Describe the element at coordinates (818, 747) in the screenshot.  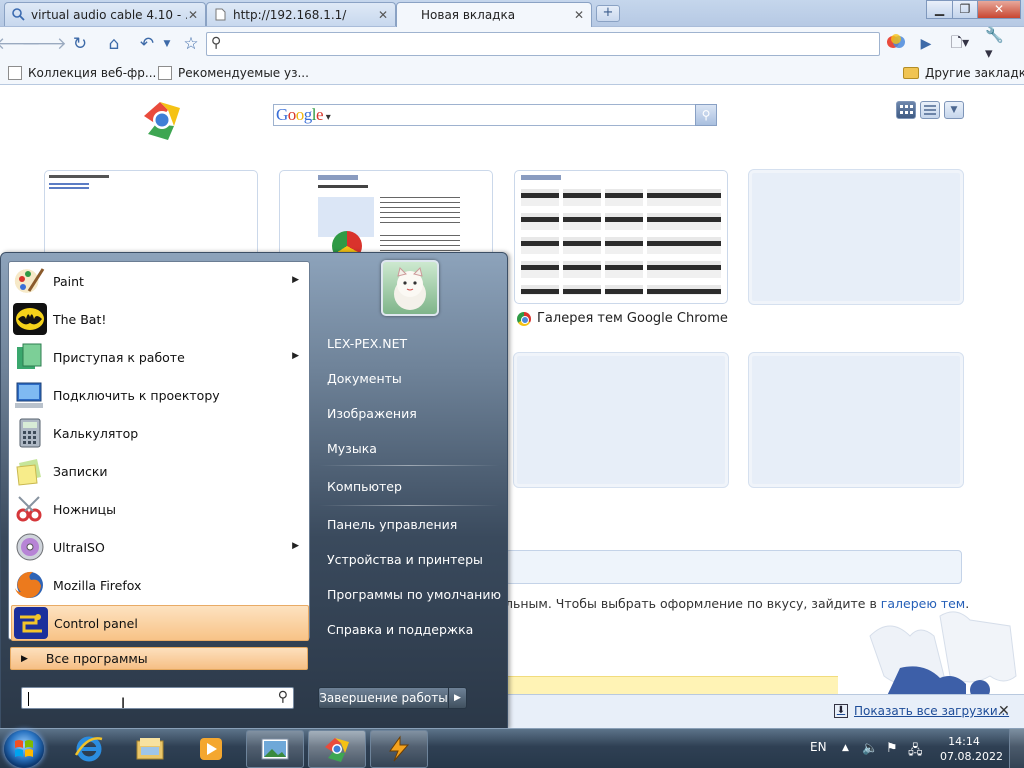
I see `language-indicator: EN` at that location.